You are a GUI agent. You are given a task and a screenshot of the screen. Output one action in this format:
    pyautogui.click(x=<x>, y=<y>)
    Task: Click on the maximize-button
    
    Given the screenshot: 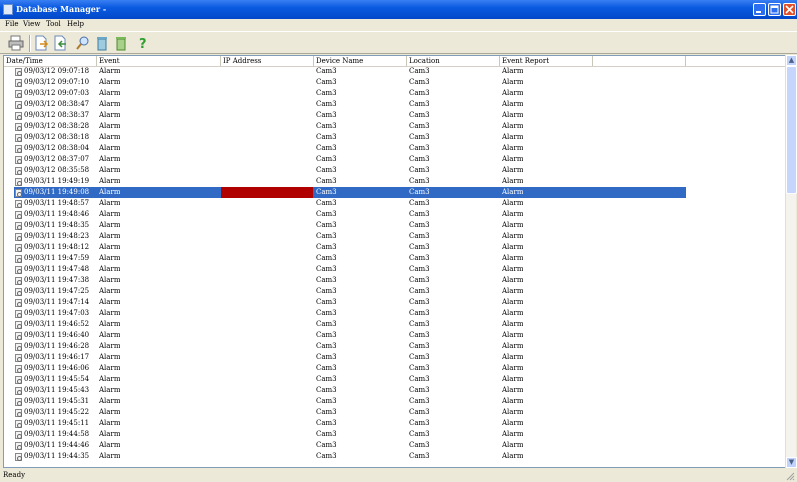 What is the action you would take?
    pyautogui.click(x=774, y=9)
    